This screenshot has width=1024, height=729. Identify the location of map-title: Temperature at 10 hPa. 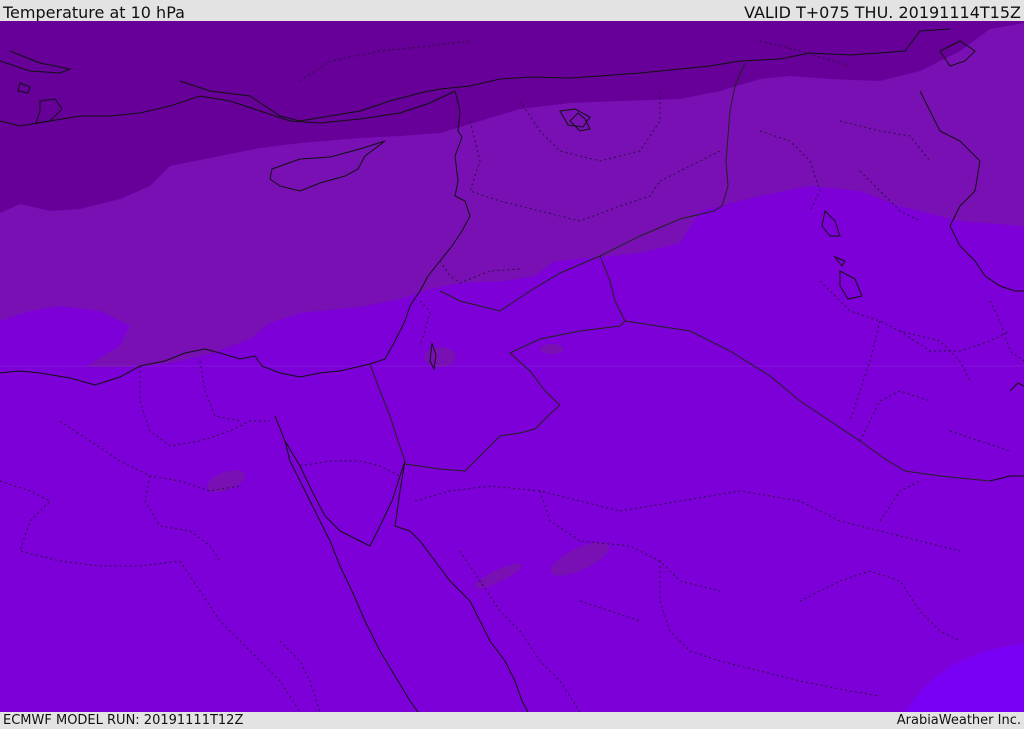
(94, 12).